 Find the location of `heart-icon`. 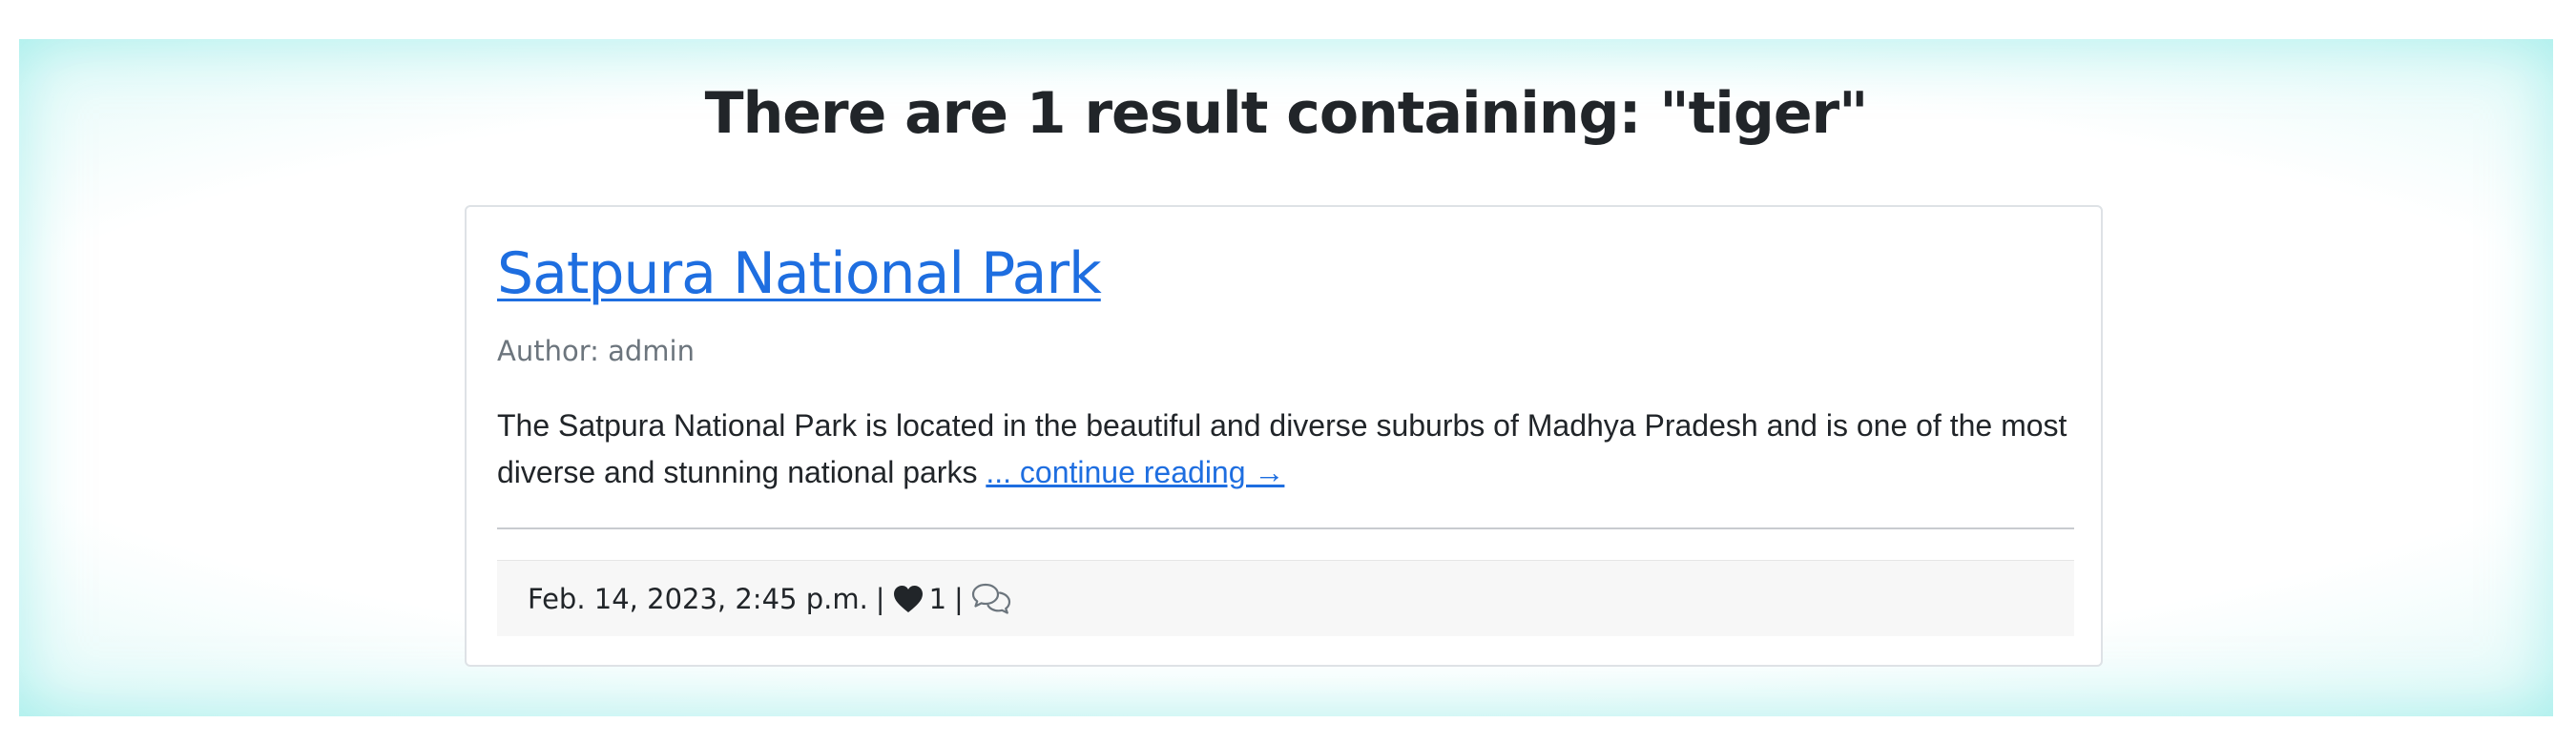

heart-icon is located at coordinates (908, 598).